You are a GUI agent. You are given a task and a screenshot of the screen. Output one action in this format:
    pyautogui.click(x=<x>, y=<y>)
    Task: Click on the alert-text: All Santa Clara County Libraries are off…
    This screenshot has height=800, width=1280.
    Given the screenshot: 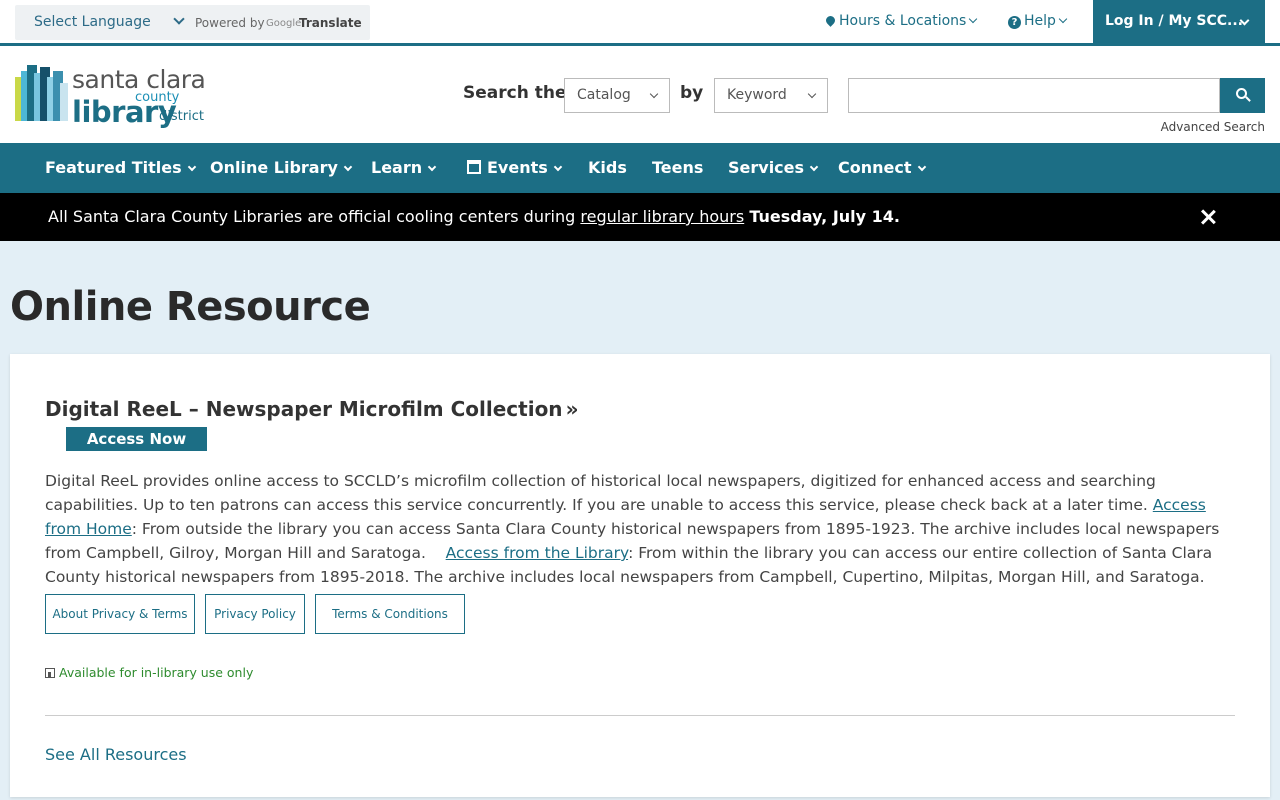 What is the action you would take?
    pyautogui.click(x=314, y=216)
    